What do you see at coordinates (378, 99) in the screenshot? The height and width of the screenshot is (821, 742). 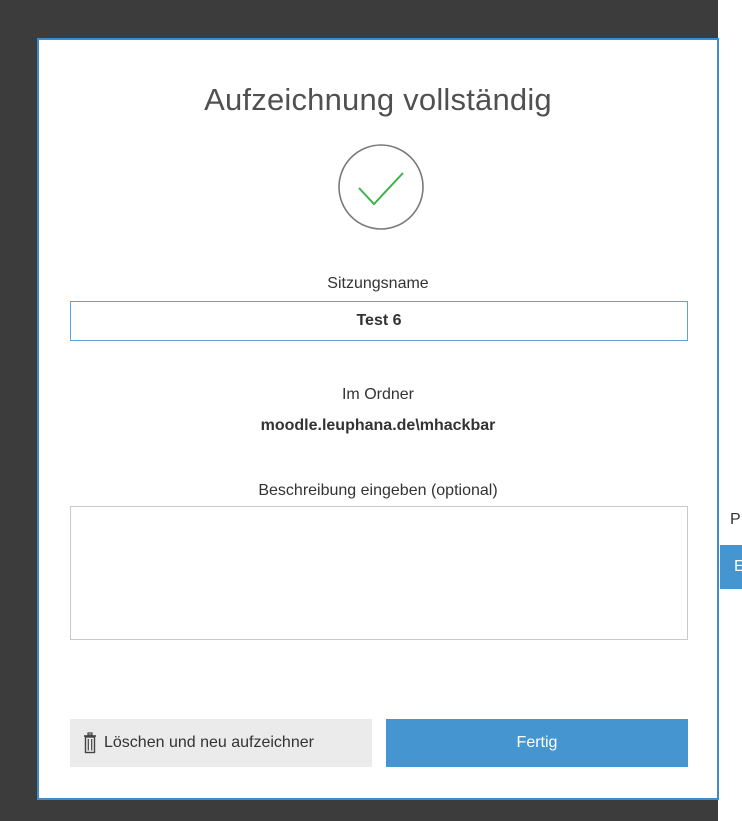 I see `dialog-title: Aufzeichnung vollständig` at bounding box center [378, 99].